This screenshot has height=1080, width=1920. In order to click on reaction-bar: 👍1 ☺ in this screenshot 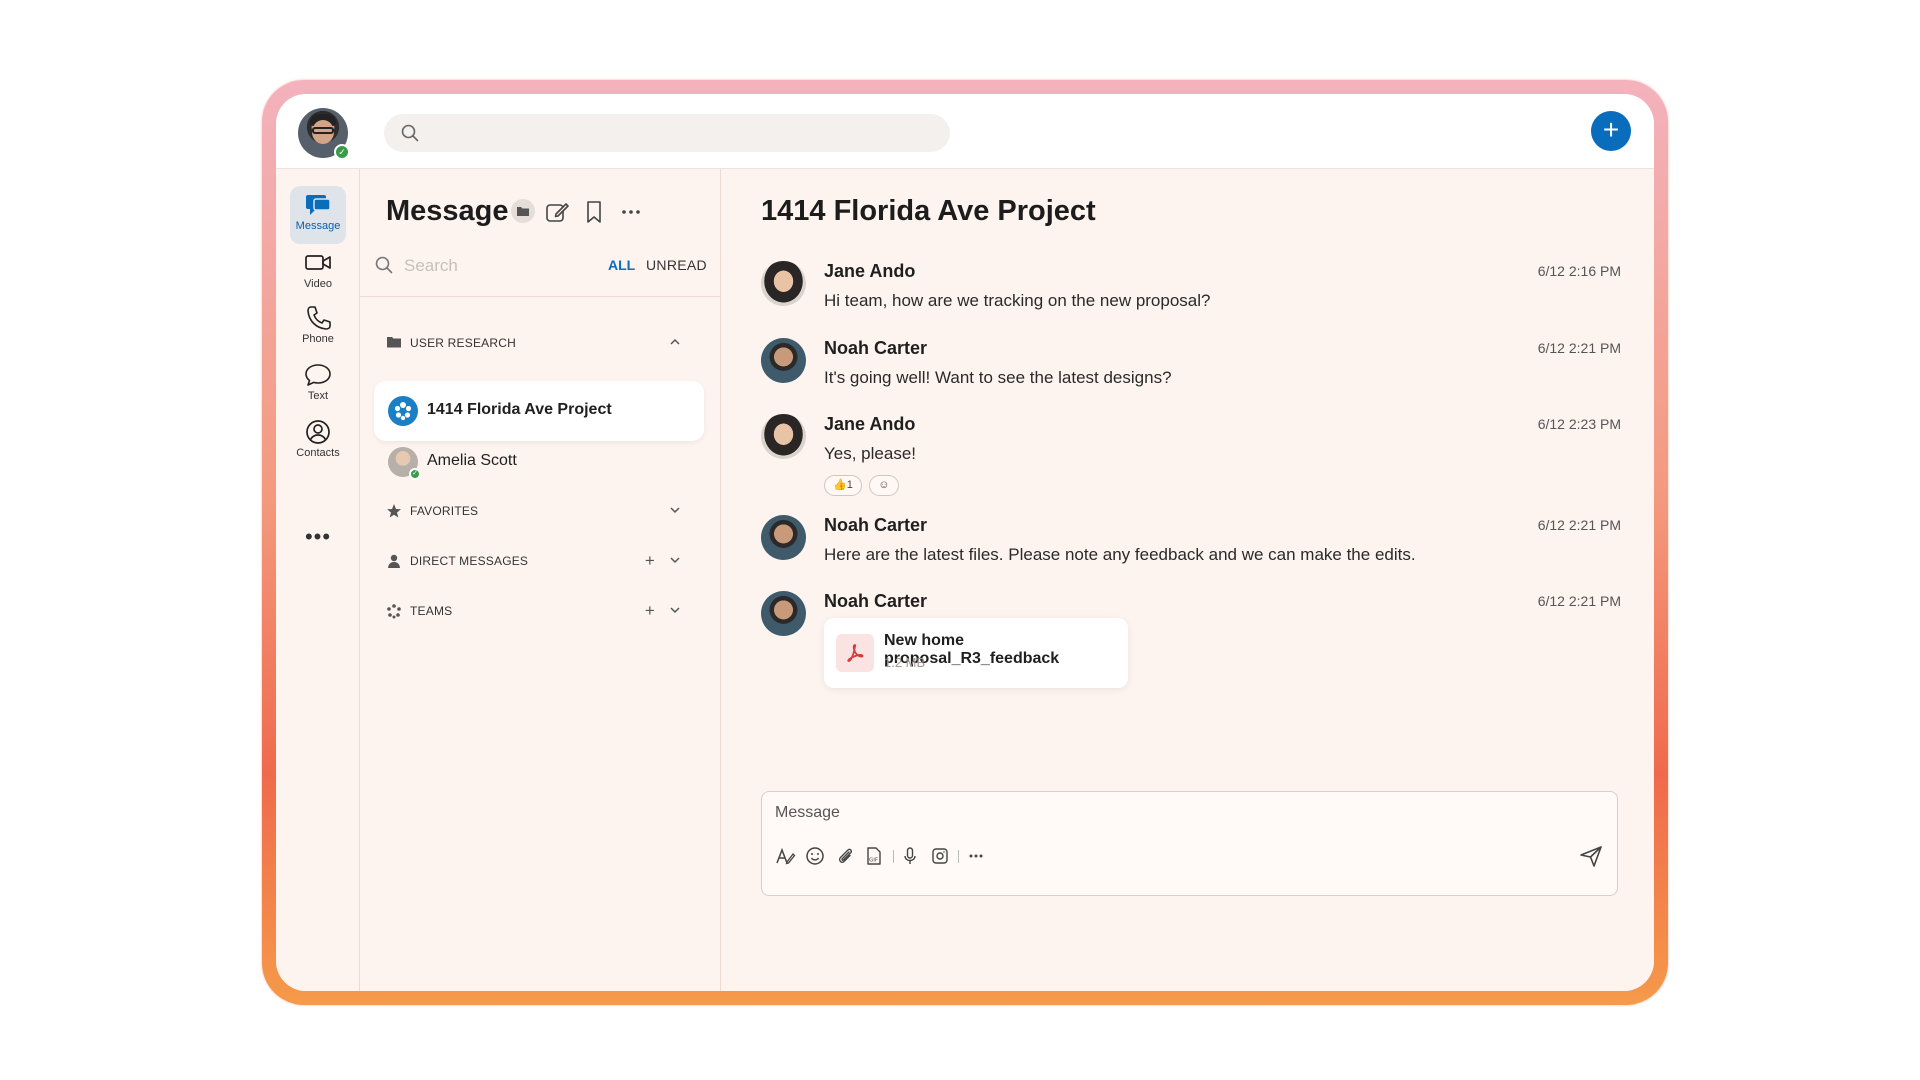, I will do `click(863, 486)`.